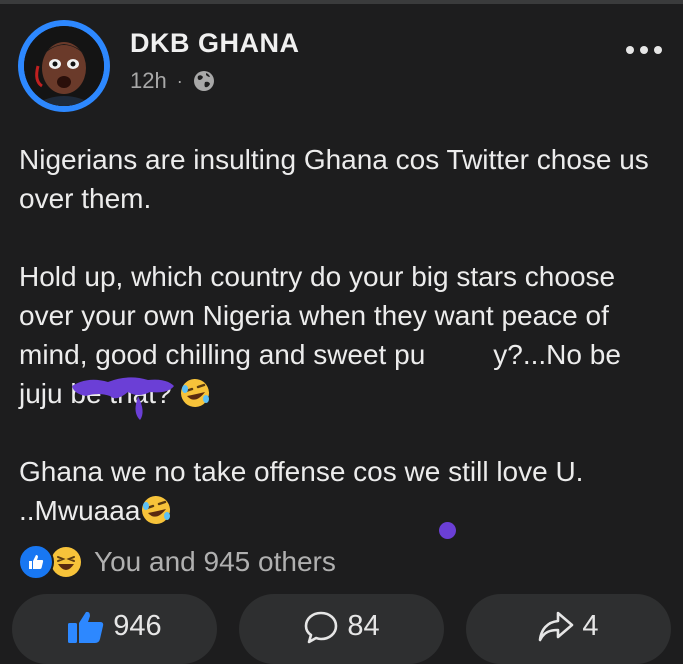  Describe the element at coordinates (204, 81) in the screenshot. I see `globe-icon` at that location.